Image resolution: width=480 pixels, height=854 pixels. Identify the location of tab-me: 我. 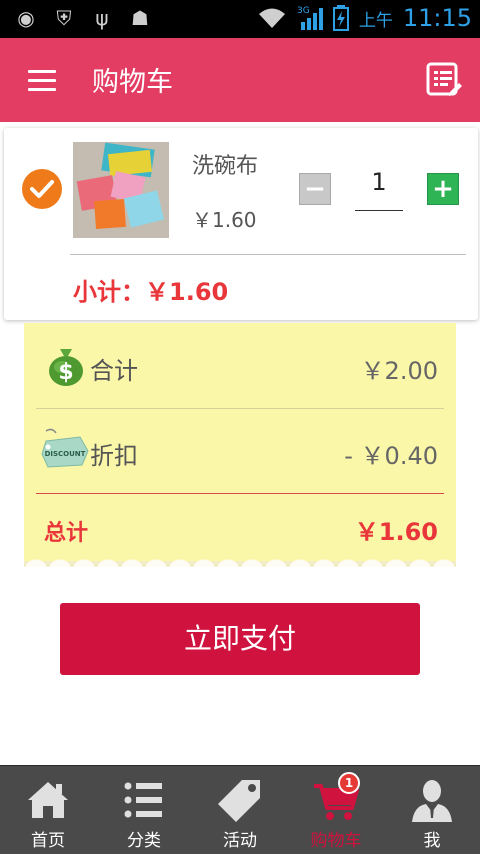
(432, 810).